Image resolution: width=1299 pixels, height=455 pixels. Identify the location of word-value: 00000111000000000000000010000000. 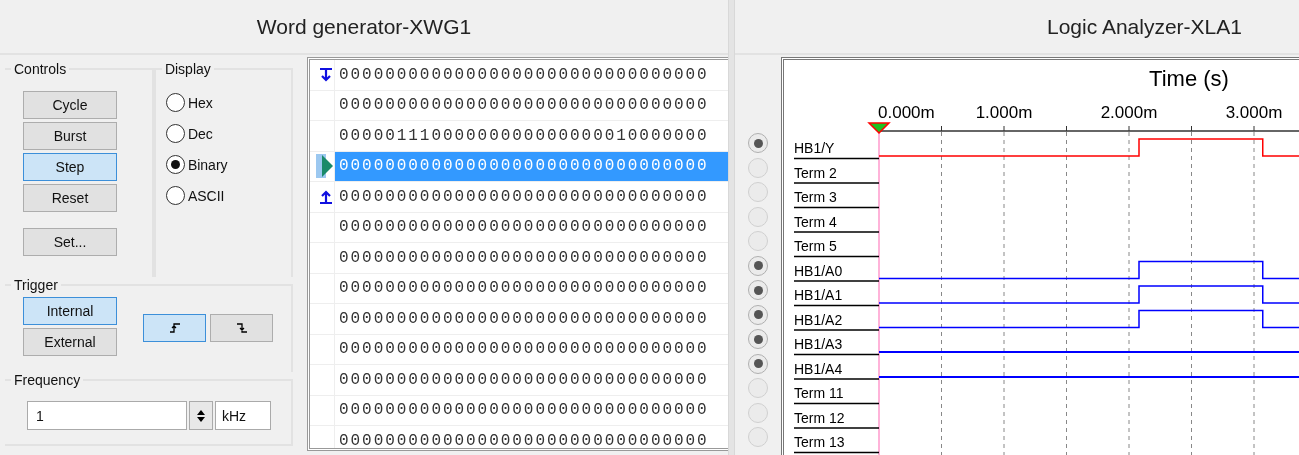
(531, 136).